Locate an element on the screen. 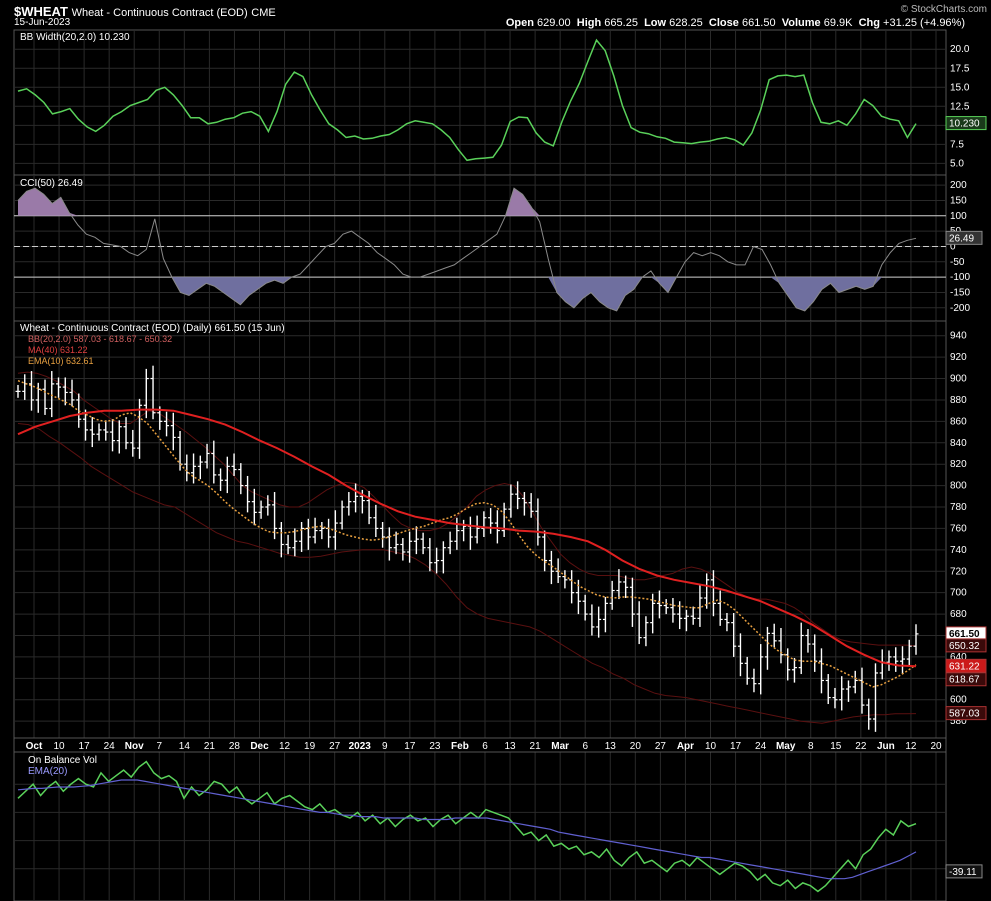 This screenshot has height=901, width=991. cci-fill-oversold is located at coordinates (467, 294).